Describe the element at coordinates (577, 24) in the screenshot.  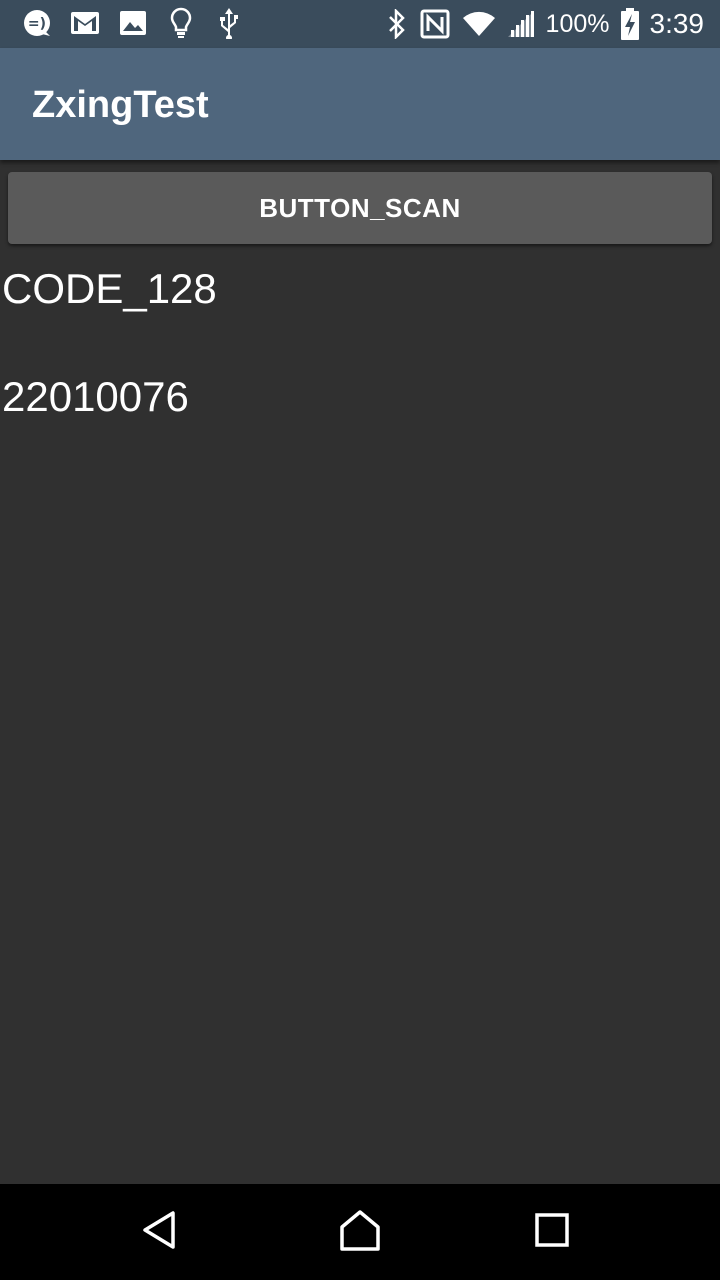
I see `battery-percent: 100%` at that location.